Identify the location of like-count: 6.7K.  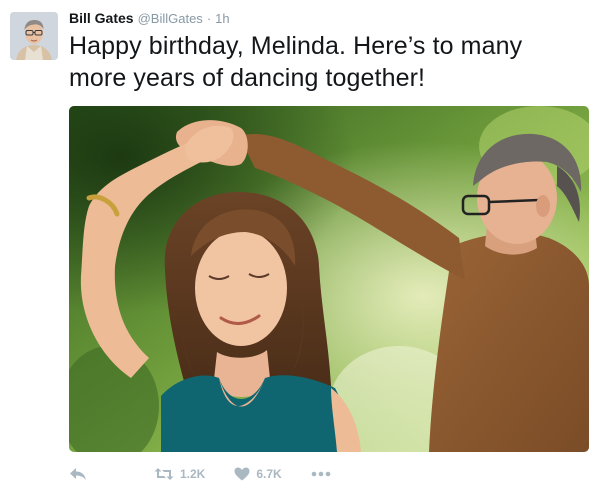
(269, 474).